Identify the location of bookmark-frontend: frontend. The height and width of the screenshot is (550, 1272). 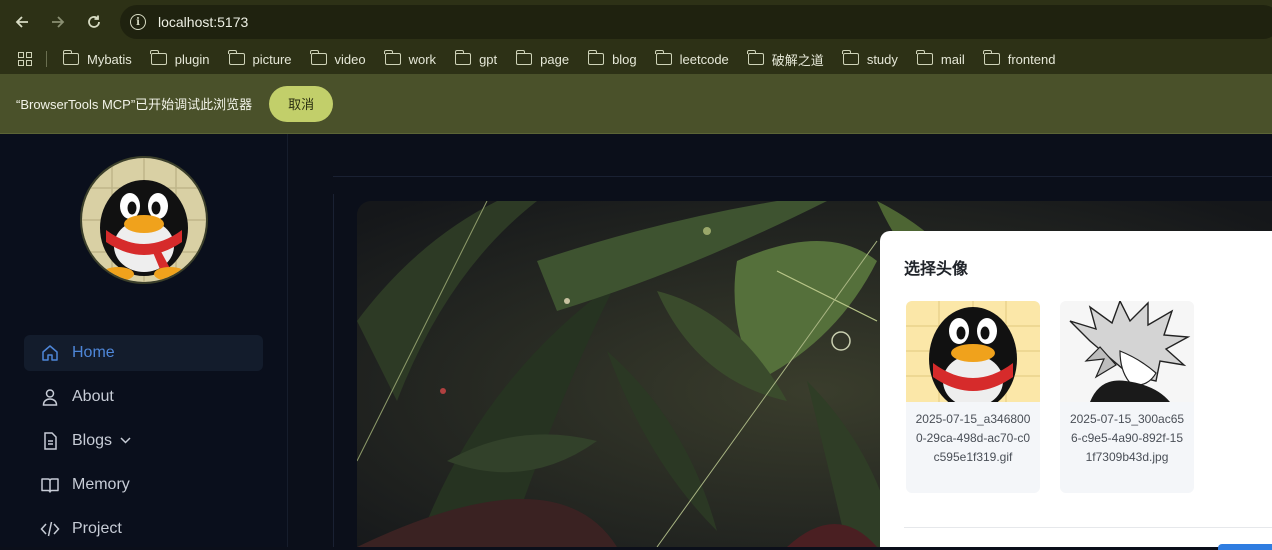
(1019, 58).